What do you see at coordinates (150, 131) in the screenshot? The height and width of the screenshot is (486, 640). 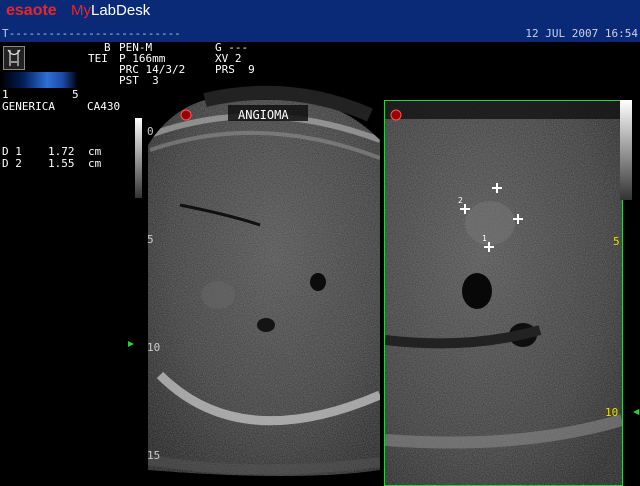 I see `left-depth-0: 0` at bounding box center [150, 131].